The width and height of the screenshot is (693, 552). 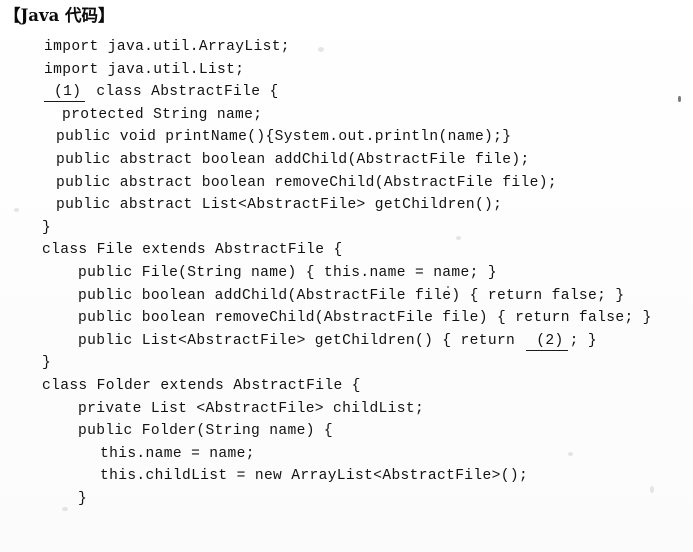 What do you see at coordinates (206, 431) in the screenshot?
I see `code-line: public Folder(String name) {` at bounding box center [206, 431].